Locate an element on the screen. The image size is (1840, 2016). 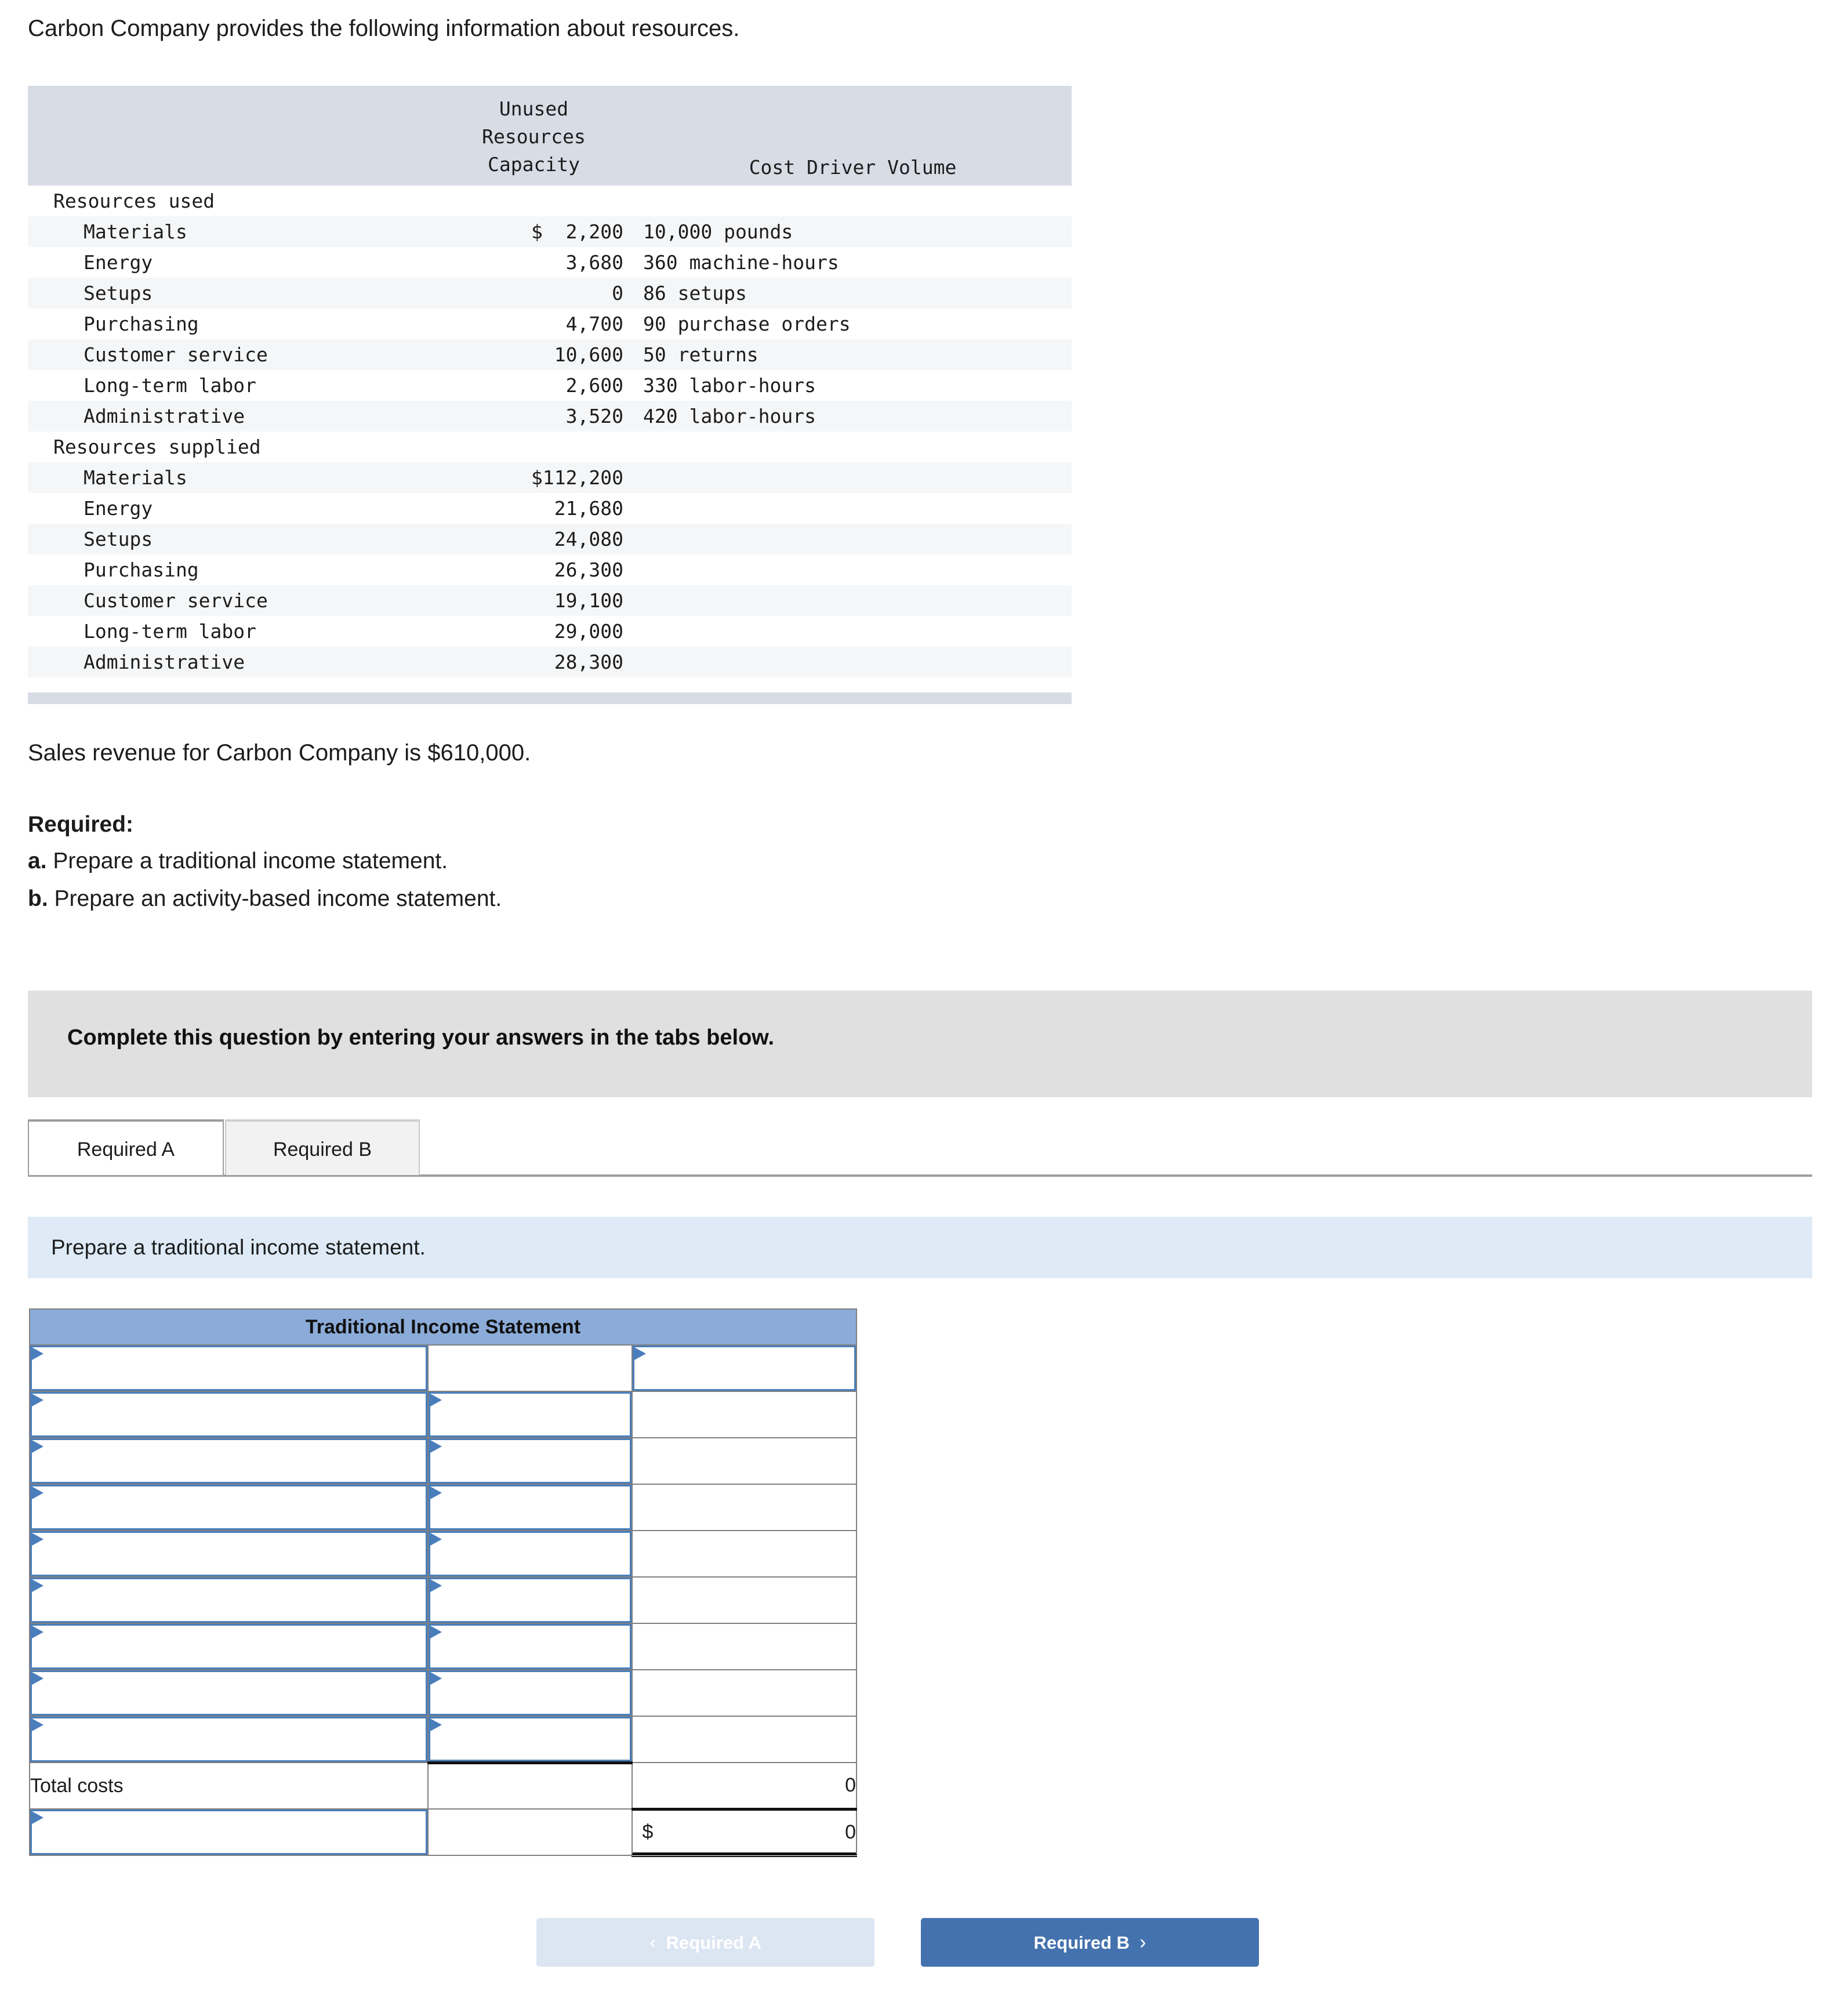
row-9-label-select-cell is located at coordinates (229, 1740).